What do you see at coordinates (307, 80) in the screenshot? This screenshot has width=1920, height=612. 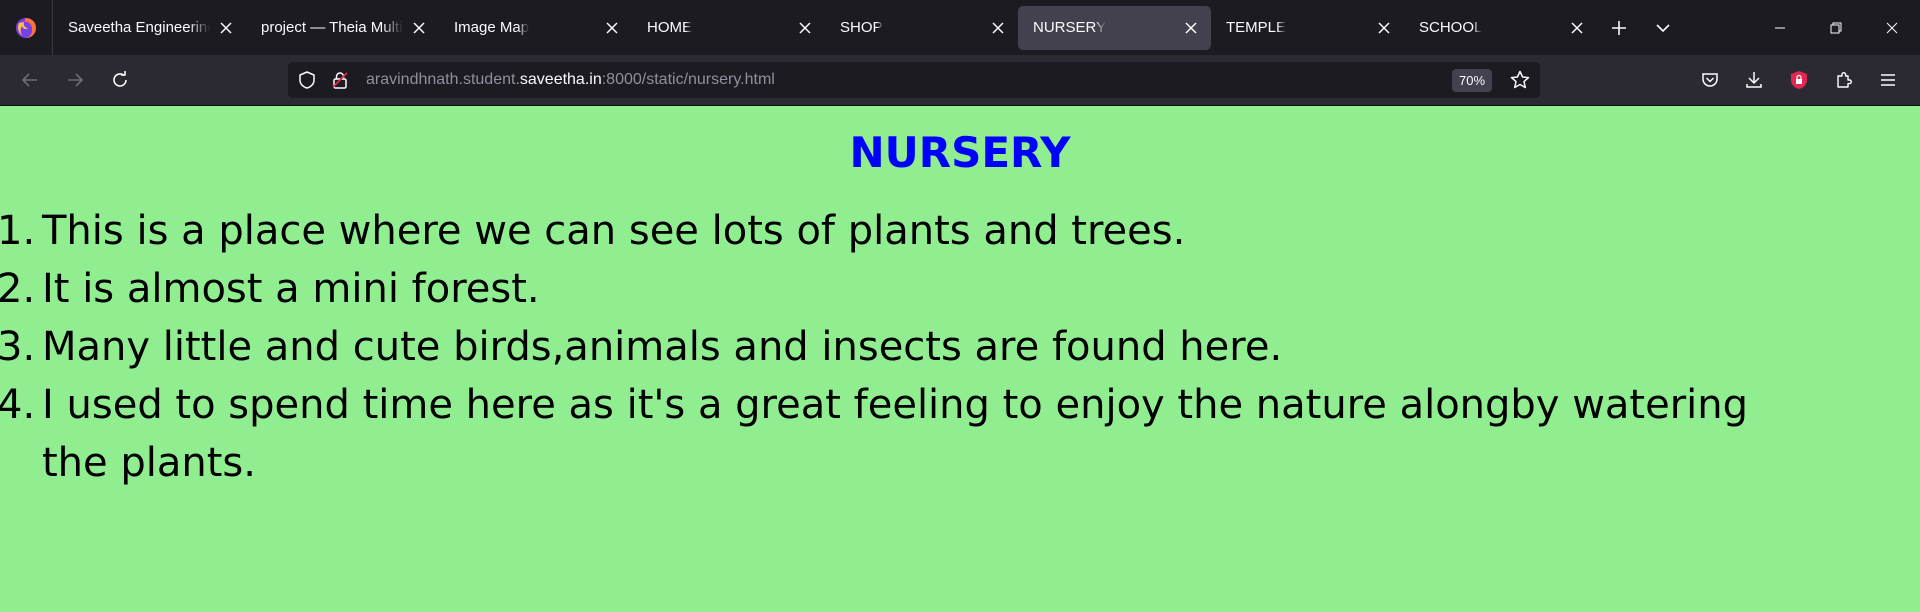 I see `tracking-protection-shield-icon` at bounding box center [307, 80].